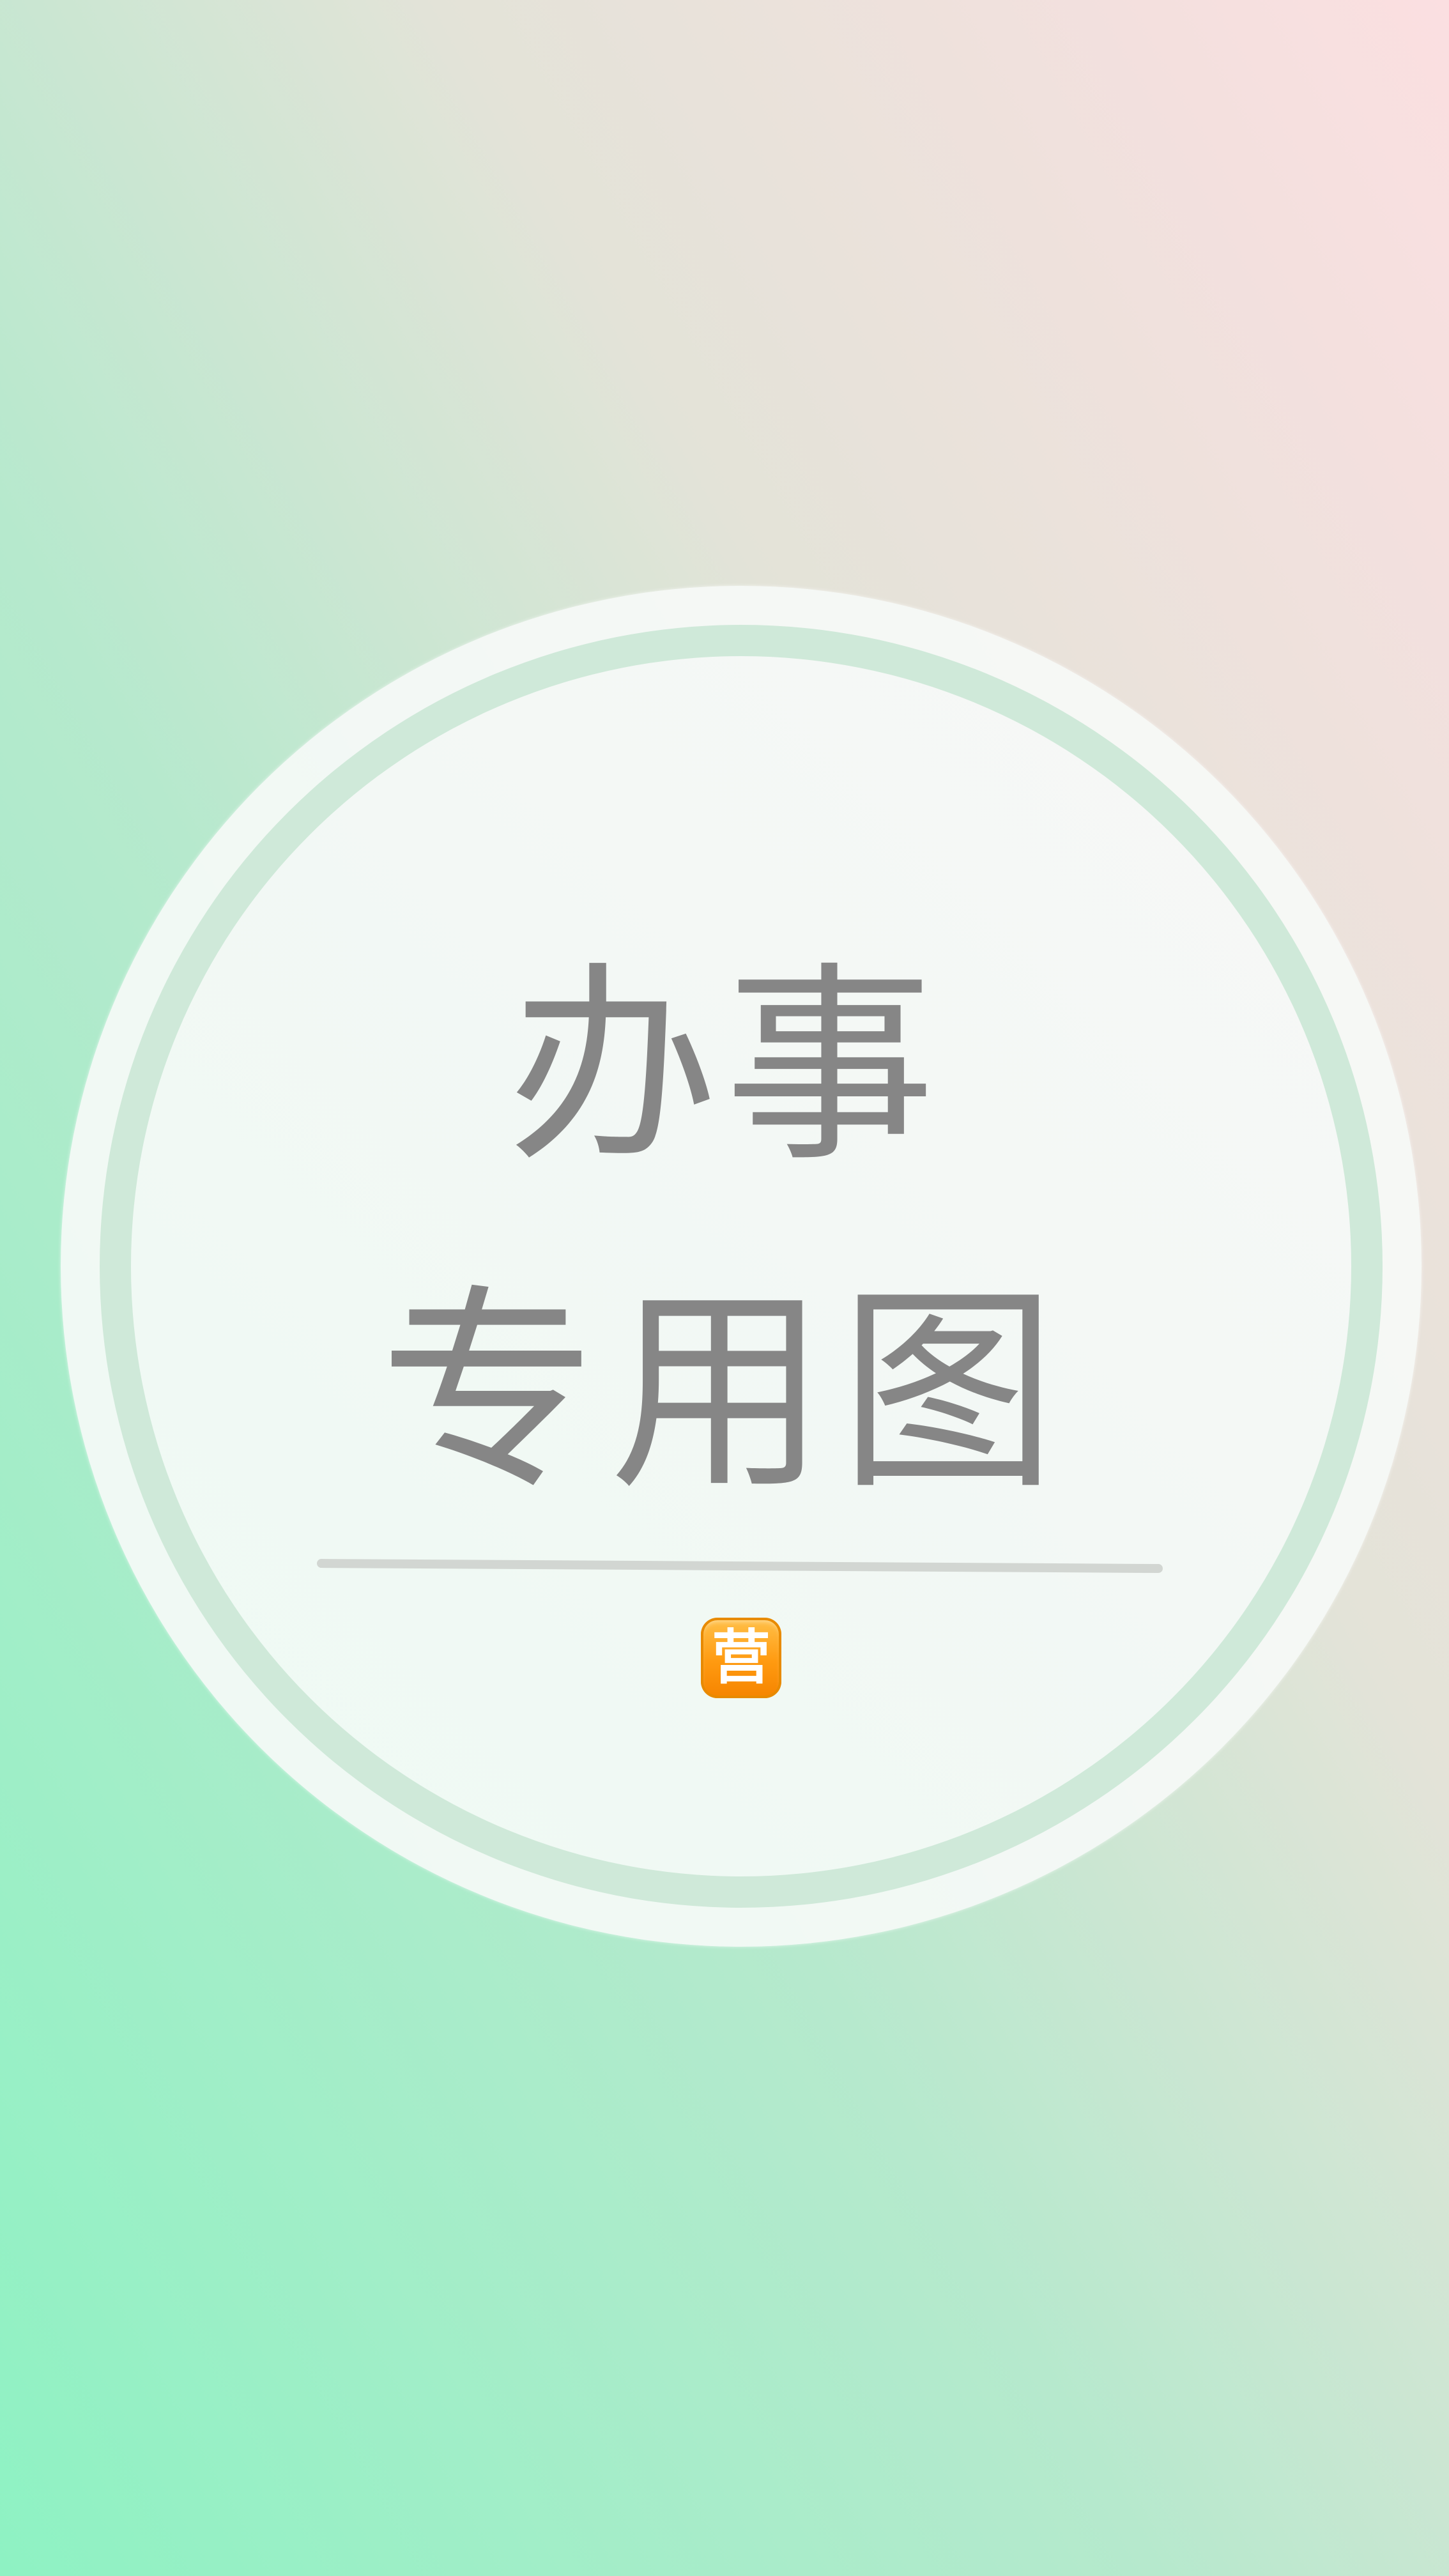 This screenshot has height=2576, width=1449. What do you see at coordinates (724, 1067) in the screenshot?
I see `title-line-1: 办事` at bounding box center [724, 1067].